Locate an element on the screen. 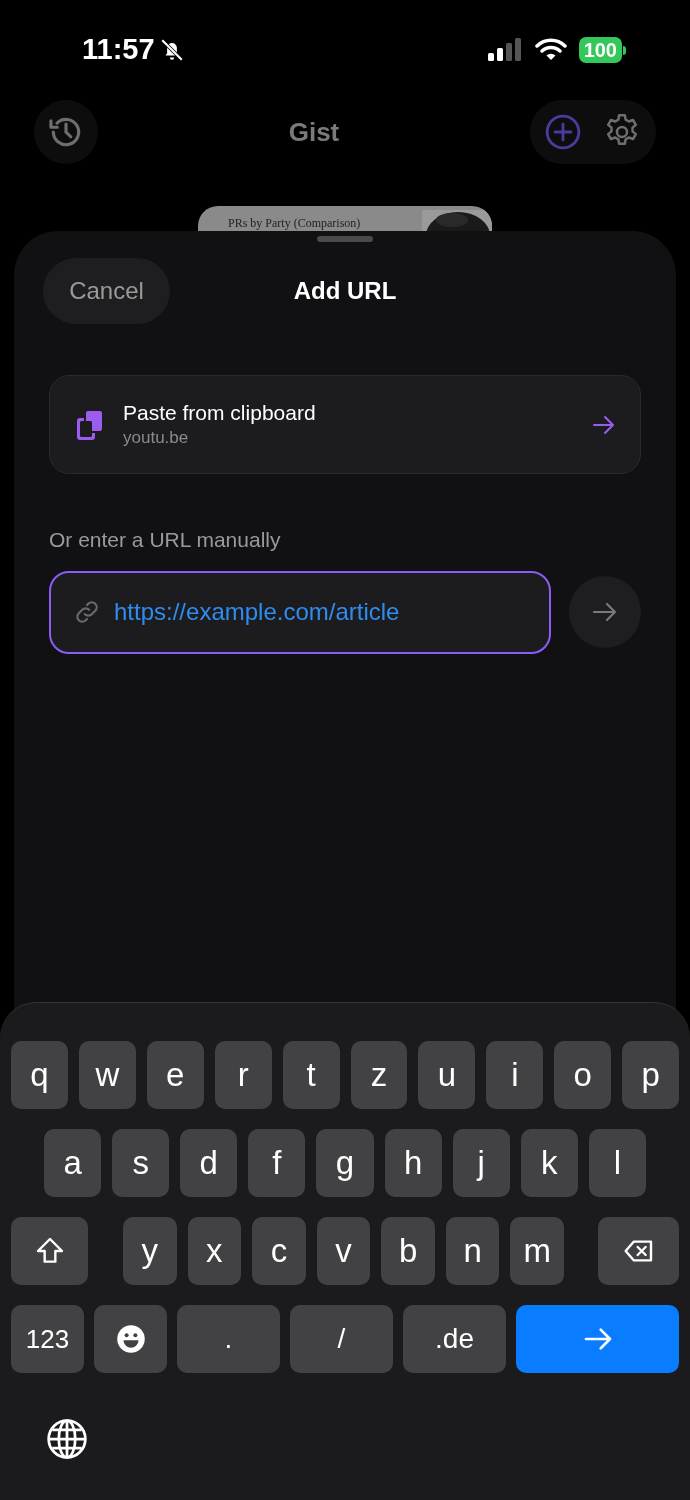  paste-title: Paste from clipboard is located at coordinates (220, 413).